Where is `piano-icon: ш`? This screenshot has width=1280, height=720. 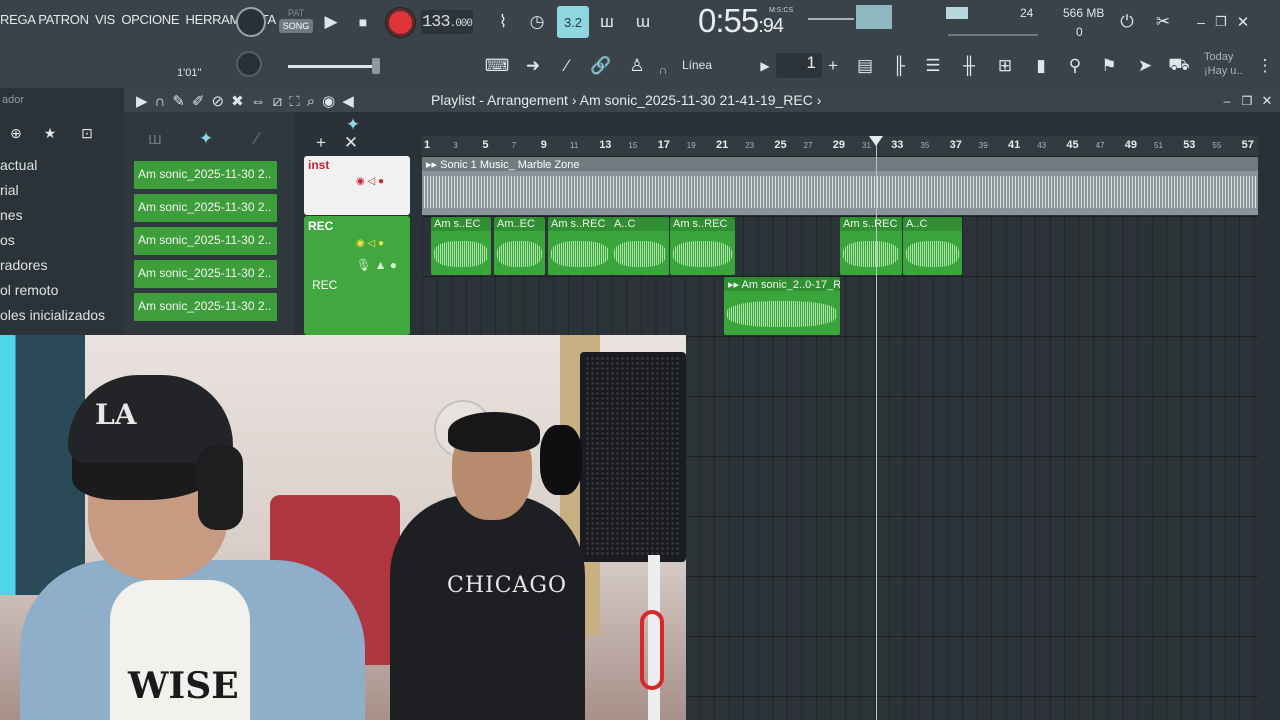
piano-icon: ш is located at coordinates (155, 139).